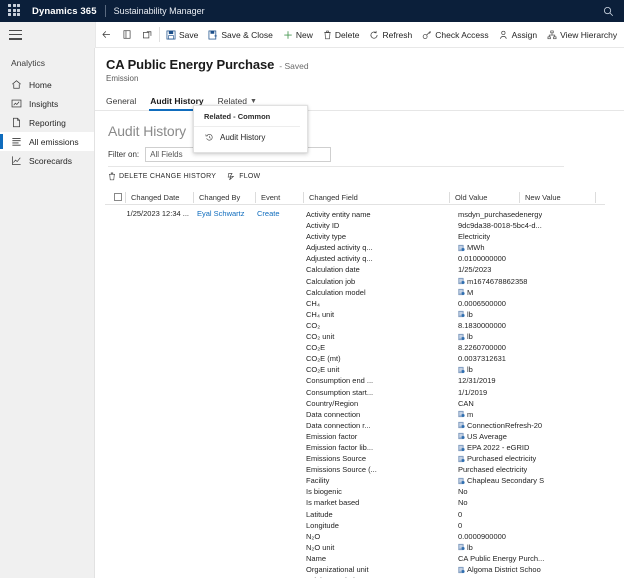 The image size is (624, 578). Describe the element at coordinates (341, 35) in the screenshot. I see `delete-button: Delete` at that location.